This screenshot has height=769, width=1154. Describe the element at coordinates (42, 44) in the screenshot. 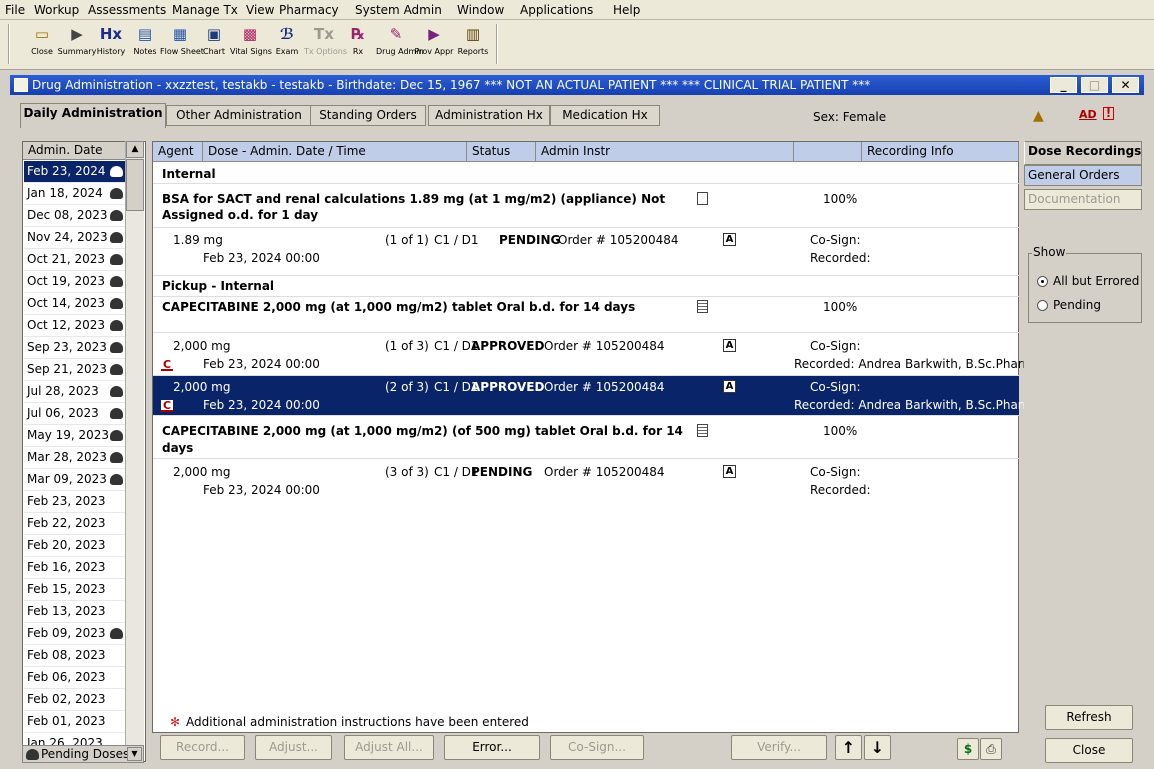

I see `toolbar-close-button: ▭ Close` at that location.